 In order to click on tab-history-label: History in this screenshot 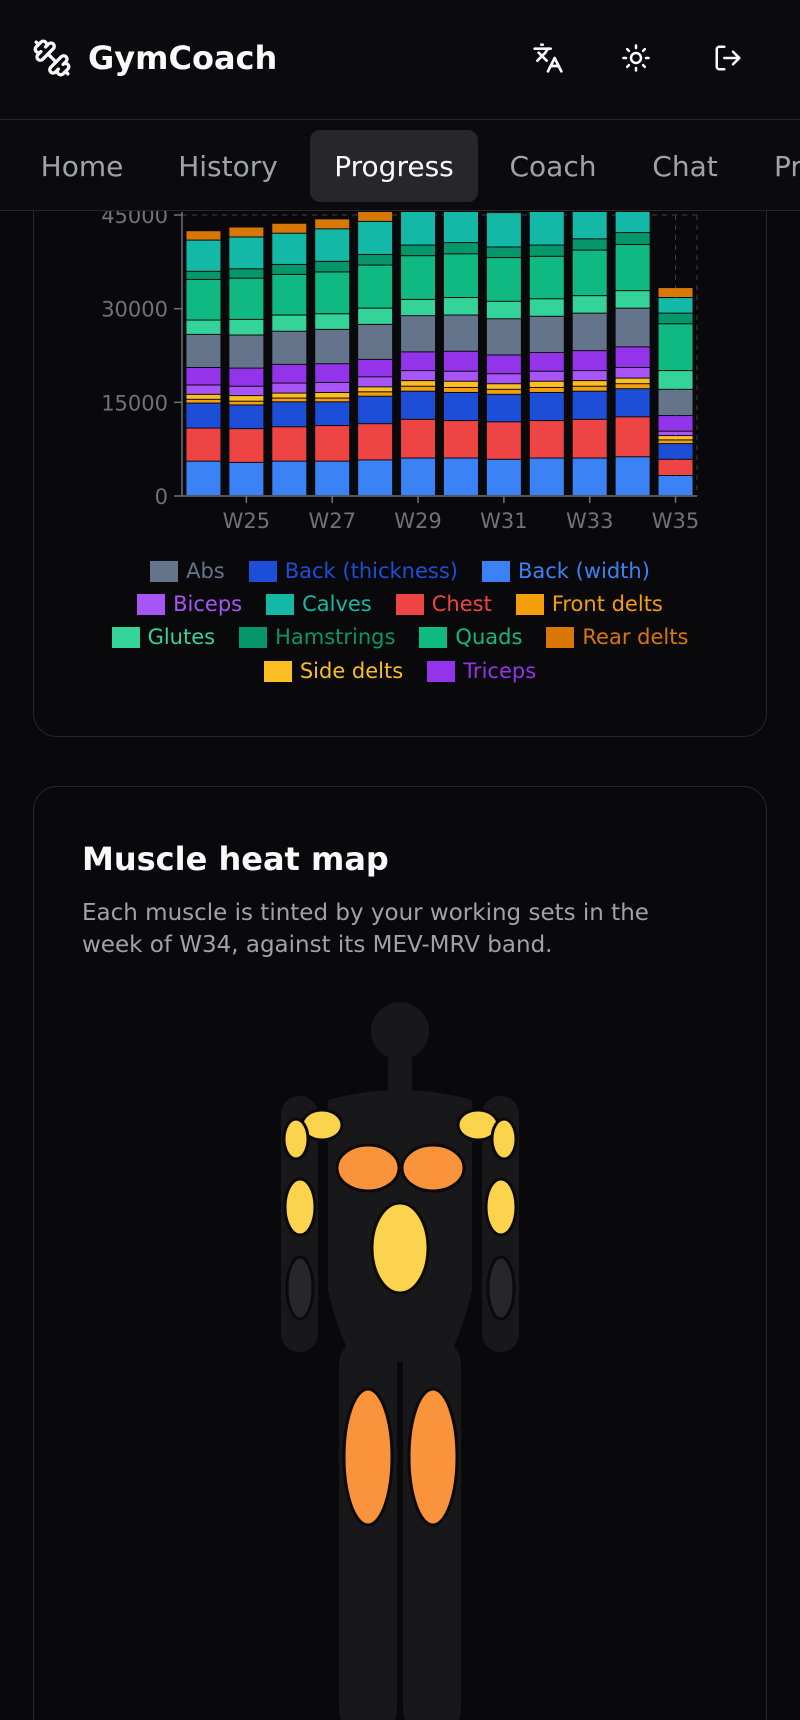, I will do `click(228, 166)`.